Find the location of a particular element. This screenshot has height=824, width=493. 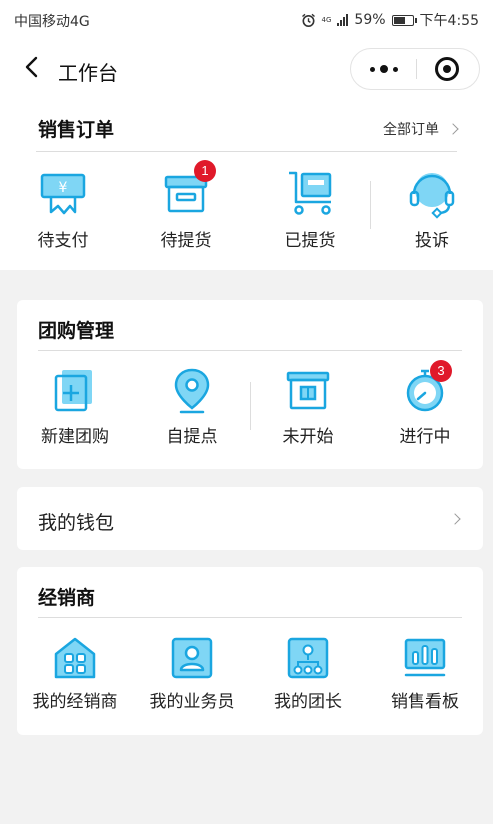

order-picked-up-label: 已提货 is located at coordinates (310, 241).